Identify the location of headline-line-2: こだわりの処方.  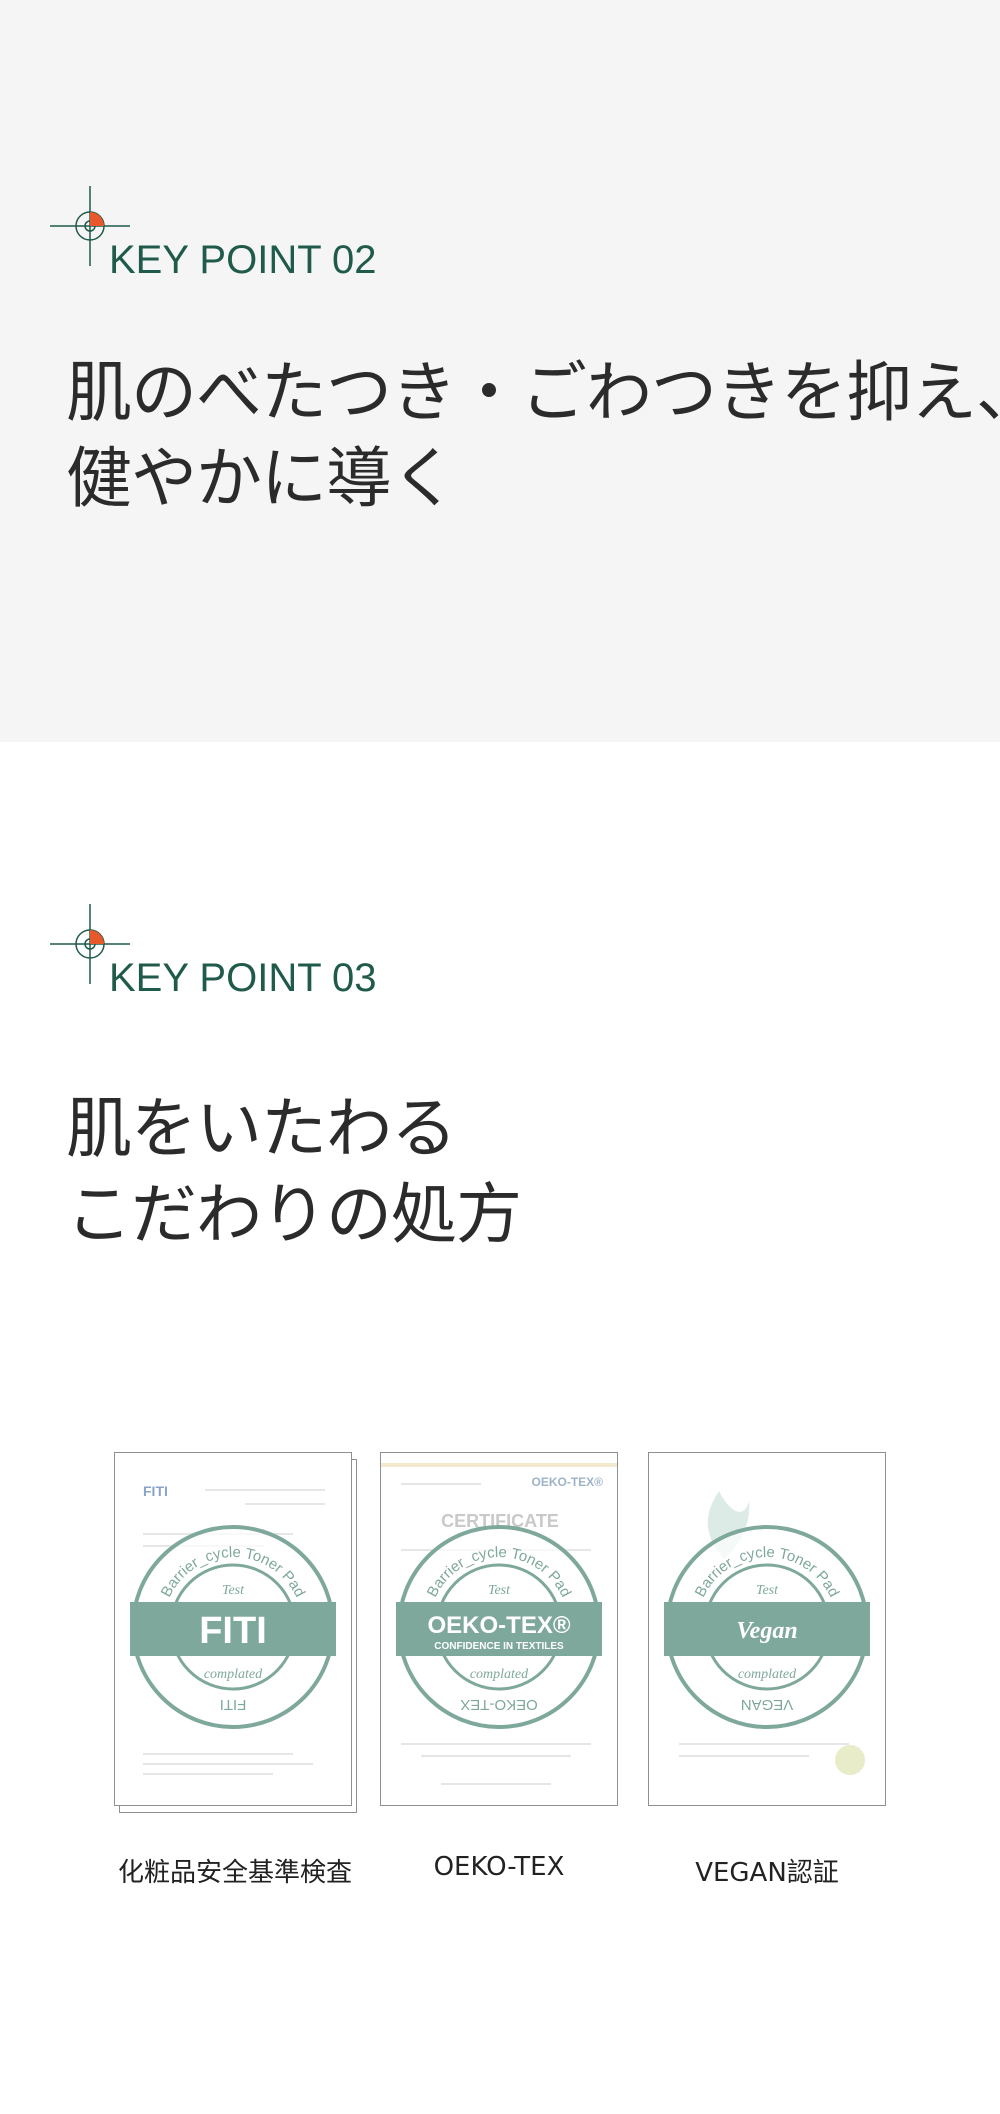
(294, 1214).